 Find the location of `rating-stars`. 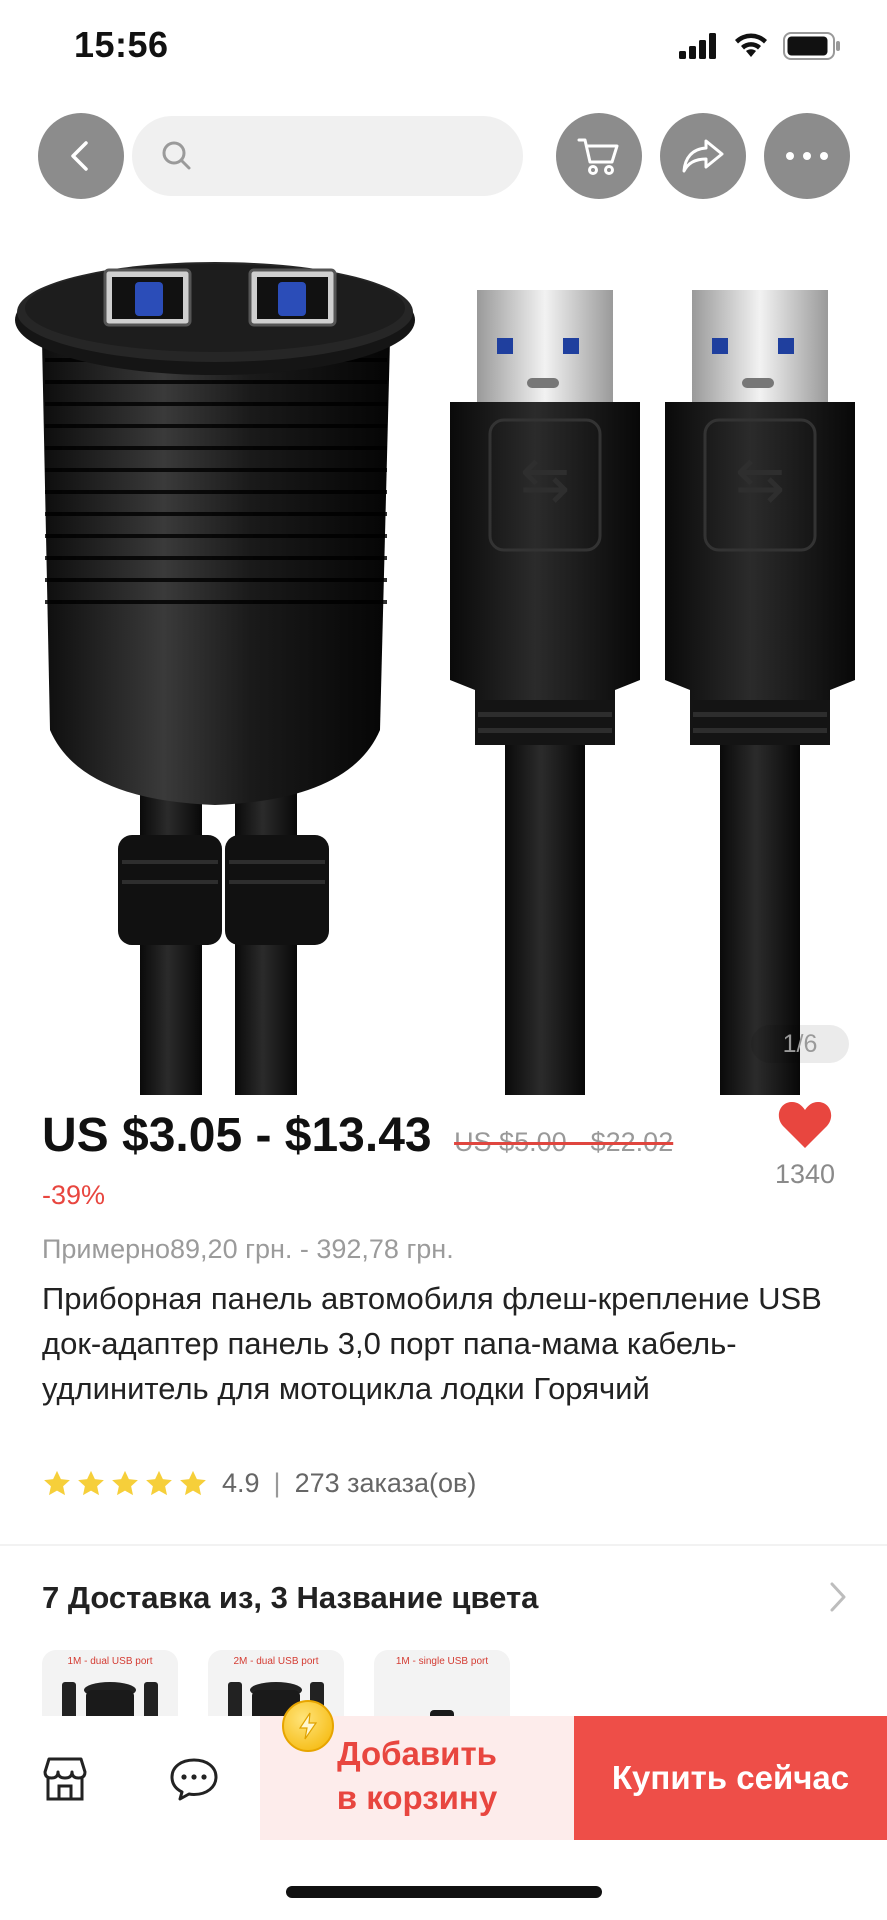

rating-stars is located at coordinates (125, 1484).